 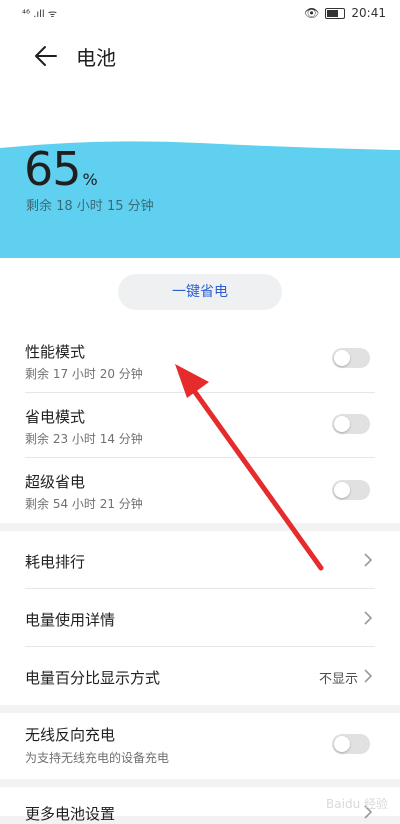 What do you see at coordinates (200, 292) in the screenshot?
I see `one-key-save-button: 一键省电` at bounding box center [200, 292].